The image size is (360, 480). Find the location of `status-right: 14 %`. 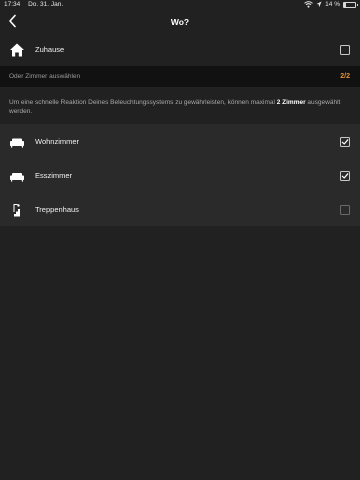

status-right: 14 % is located at coordinates (331, 4).